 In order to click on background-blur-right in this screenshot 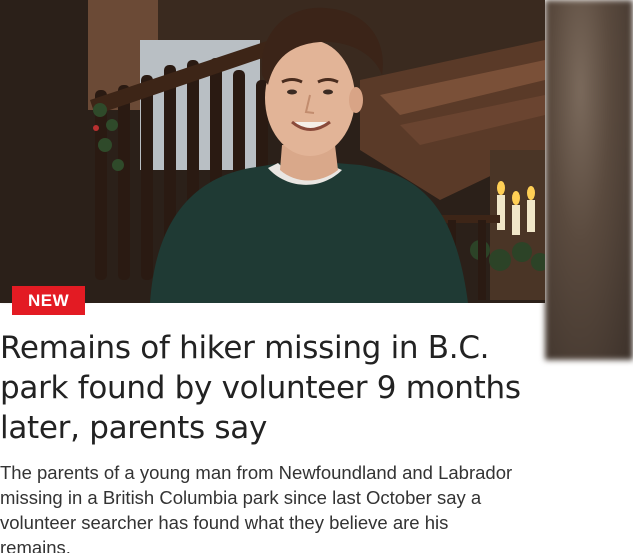, I will do `click(589, 180)`.